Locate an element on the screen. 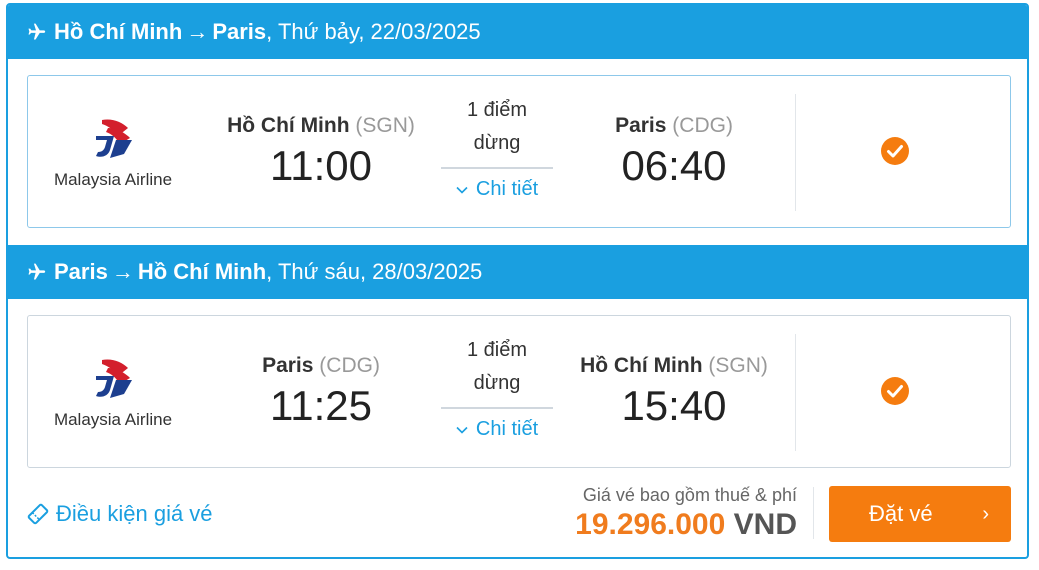 Image resolution: width=1039 pixels, height=570 pixels. departure-code: (CDG) is located at coordinates (349, 365).